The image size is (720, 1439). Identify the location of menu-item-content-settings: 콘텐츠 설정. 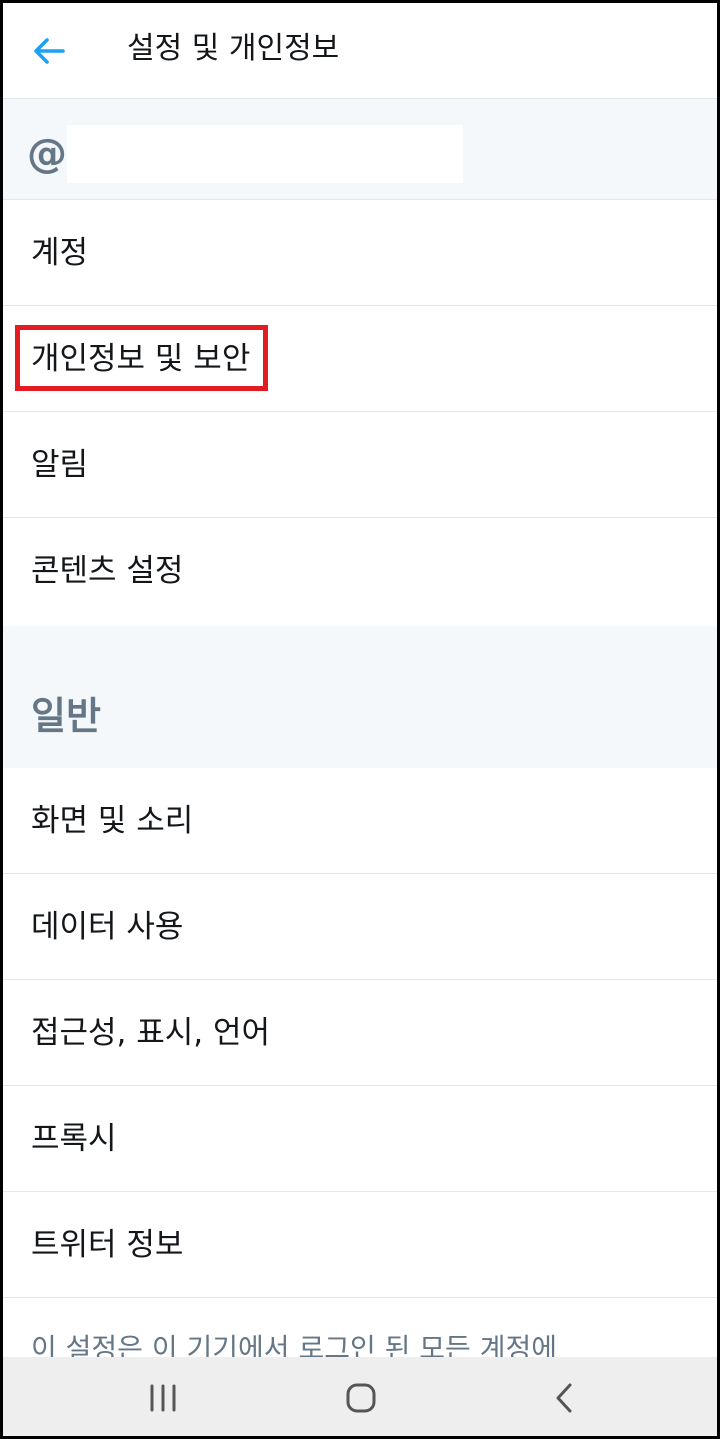
(360, 570).